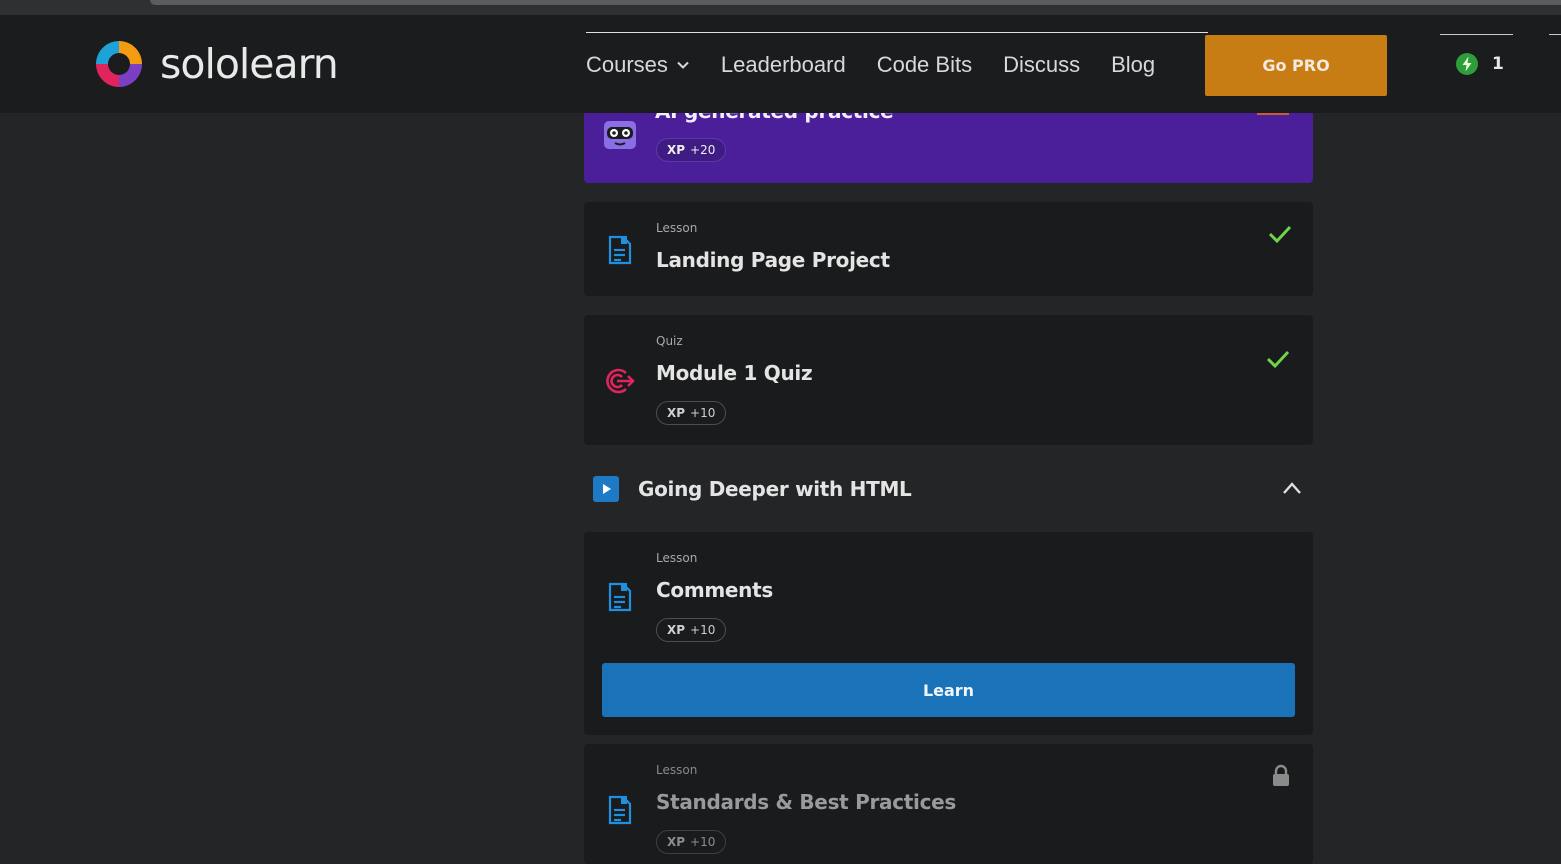  Describe the element at coordinates (638, 65) in the screenshot. I see `nav-courses: Courses` at that location.